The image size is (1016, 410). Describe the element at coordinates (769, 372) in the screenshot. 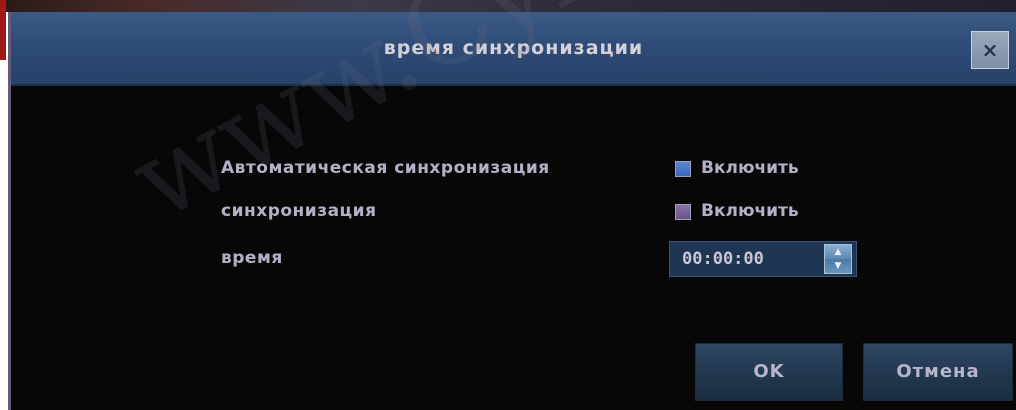

I see `ok-button: OK` at that location.